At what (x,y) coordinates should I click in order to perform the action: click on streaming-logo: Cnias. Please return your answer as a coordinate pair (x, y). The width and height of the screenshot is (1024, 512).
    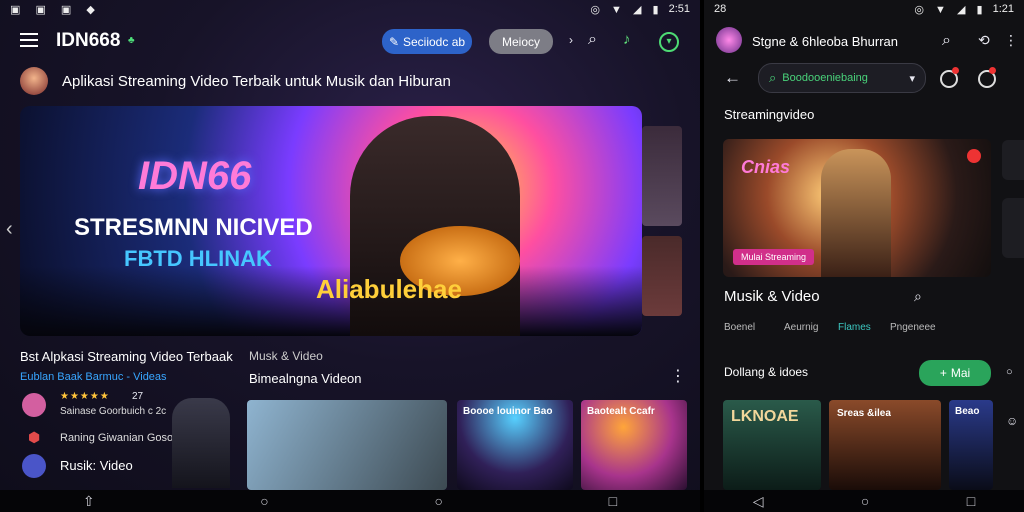
    Looking at the image, I should click on (766, 167).